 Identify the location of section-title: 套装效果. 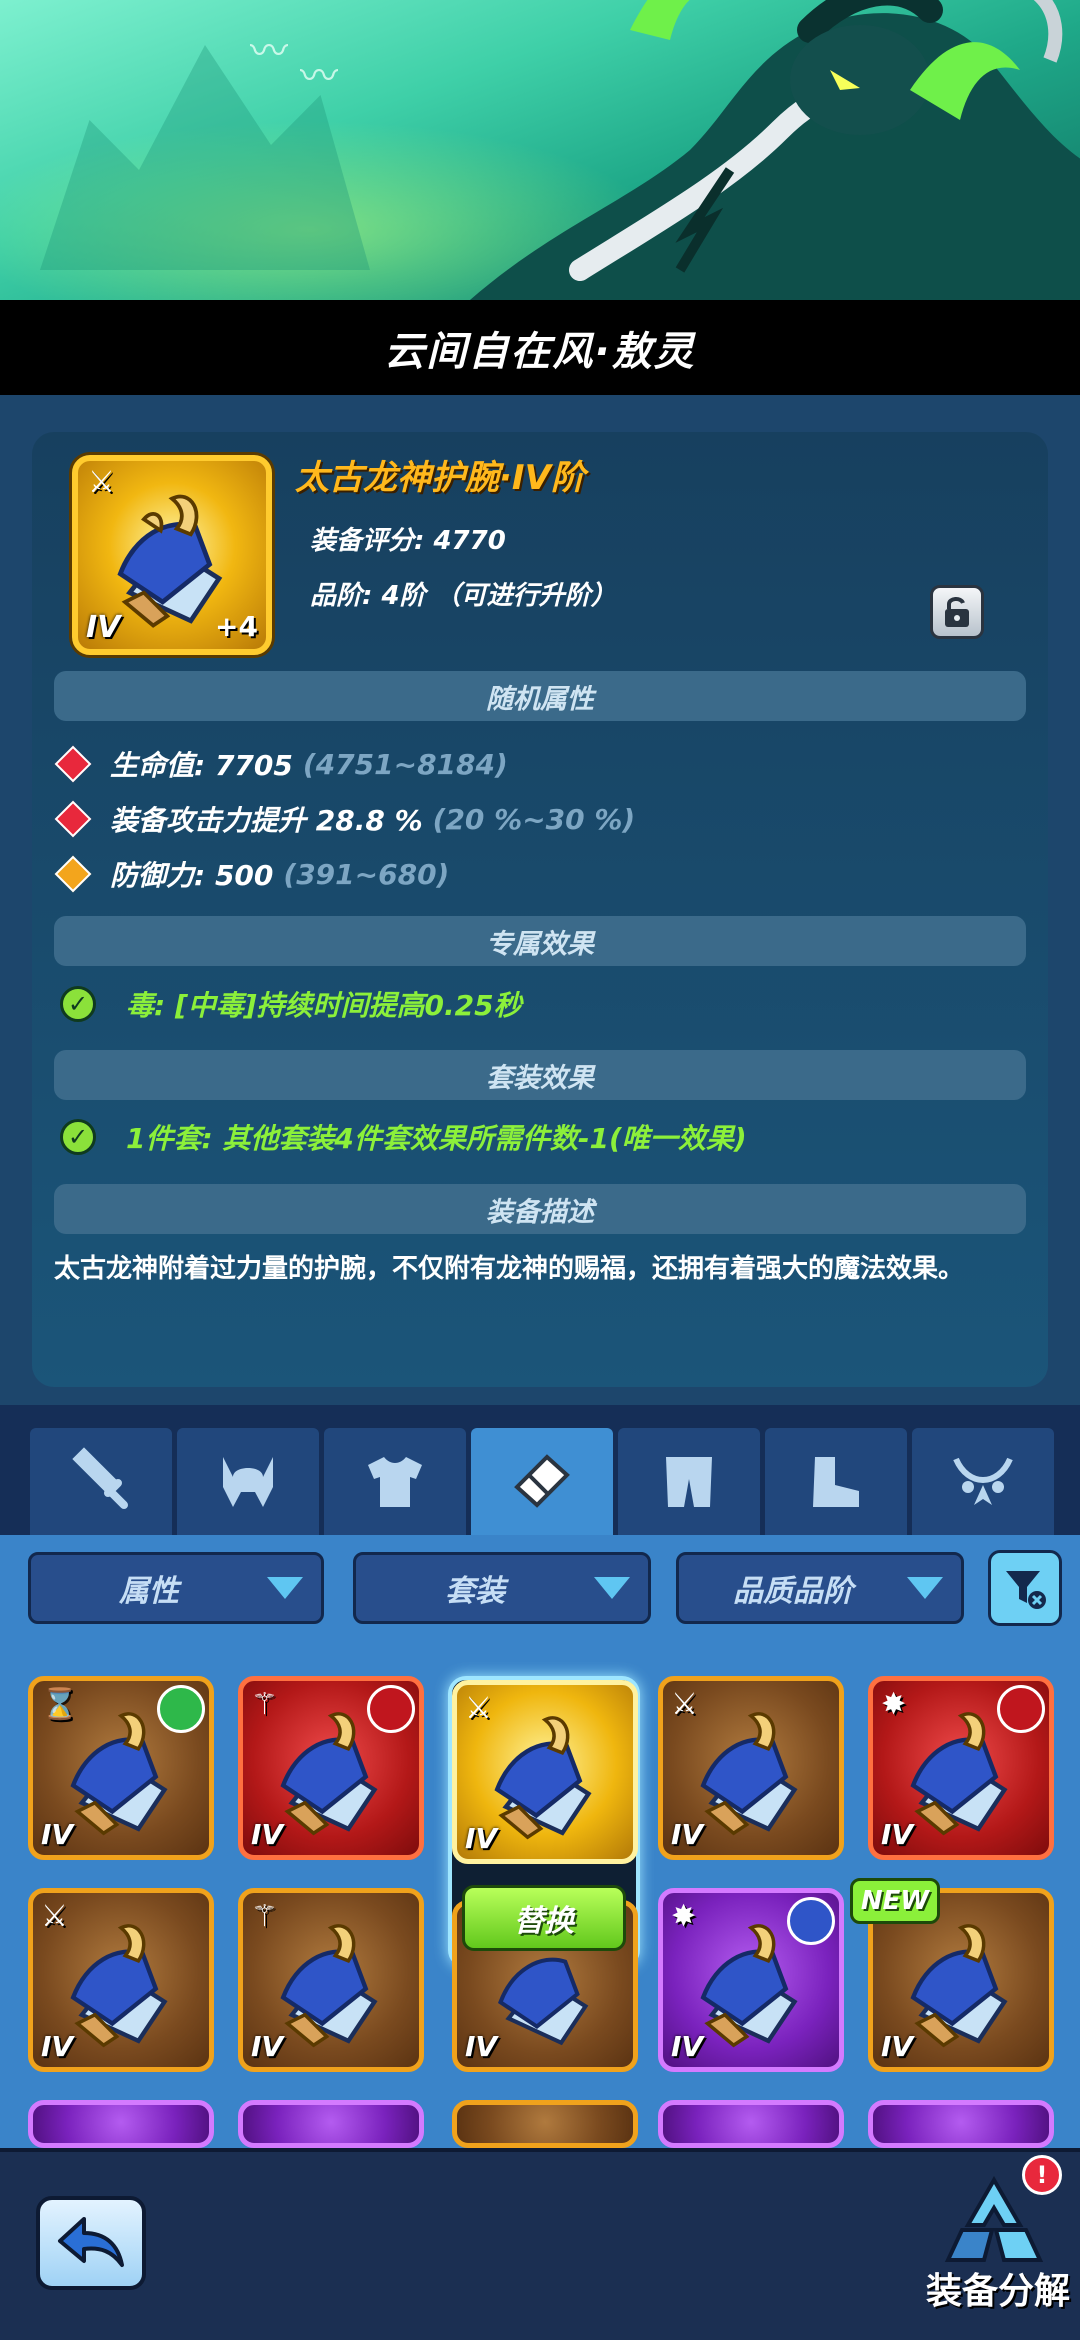
(540, 1078).